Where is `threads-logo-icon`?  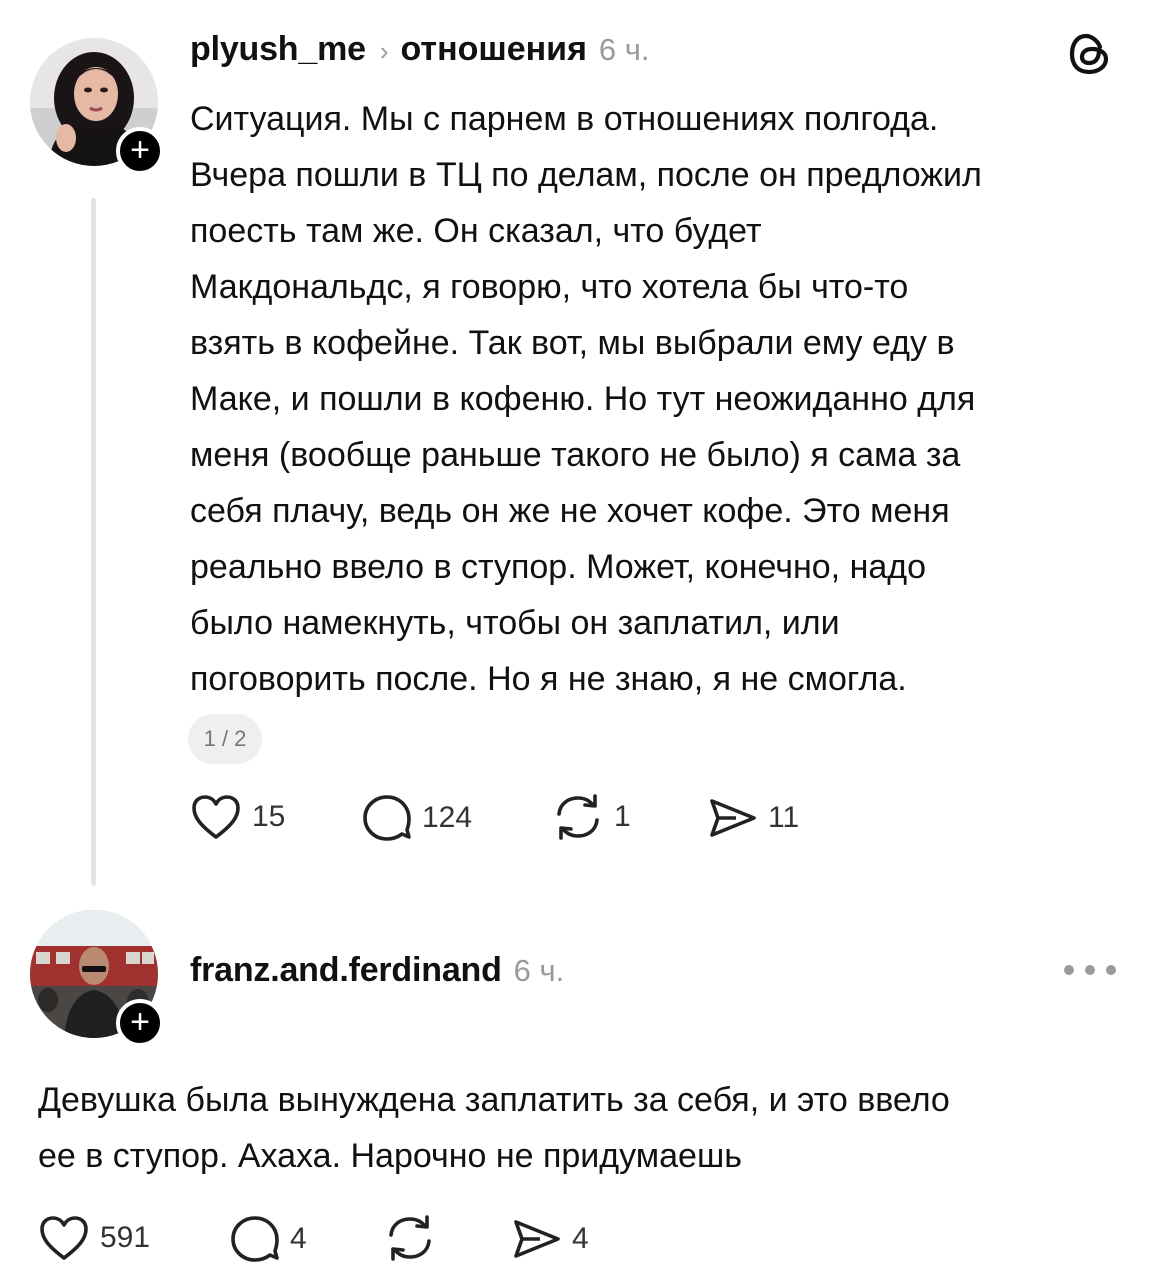
threads-logo-icon is located at coordinates (1090, 54).